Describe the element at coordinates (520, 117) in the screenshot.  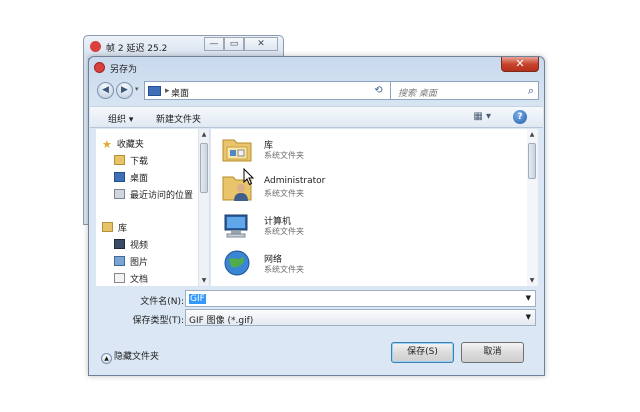
I see `help-icon: ?` at that location.